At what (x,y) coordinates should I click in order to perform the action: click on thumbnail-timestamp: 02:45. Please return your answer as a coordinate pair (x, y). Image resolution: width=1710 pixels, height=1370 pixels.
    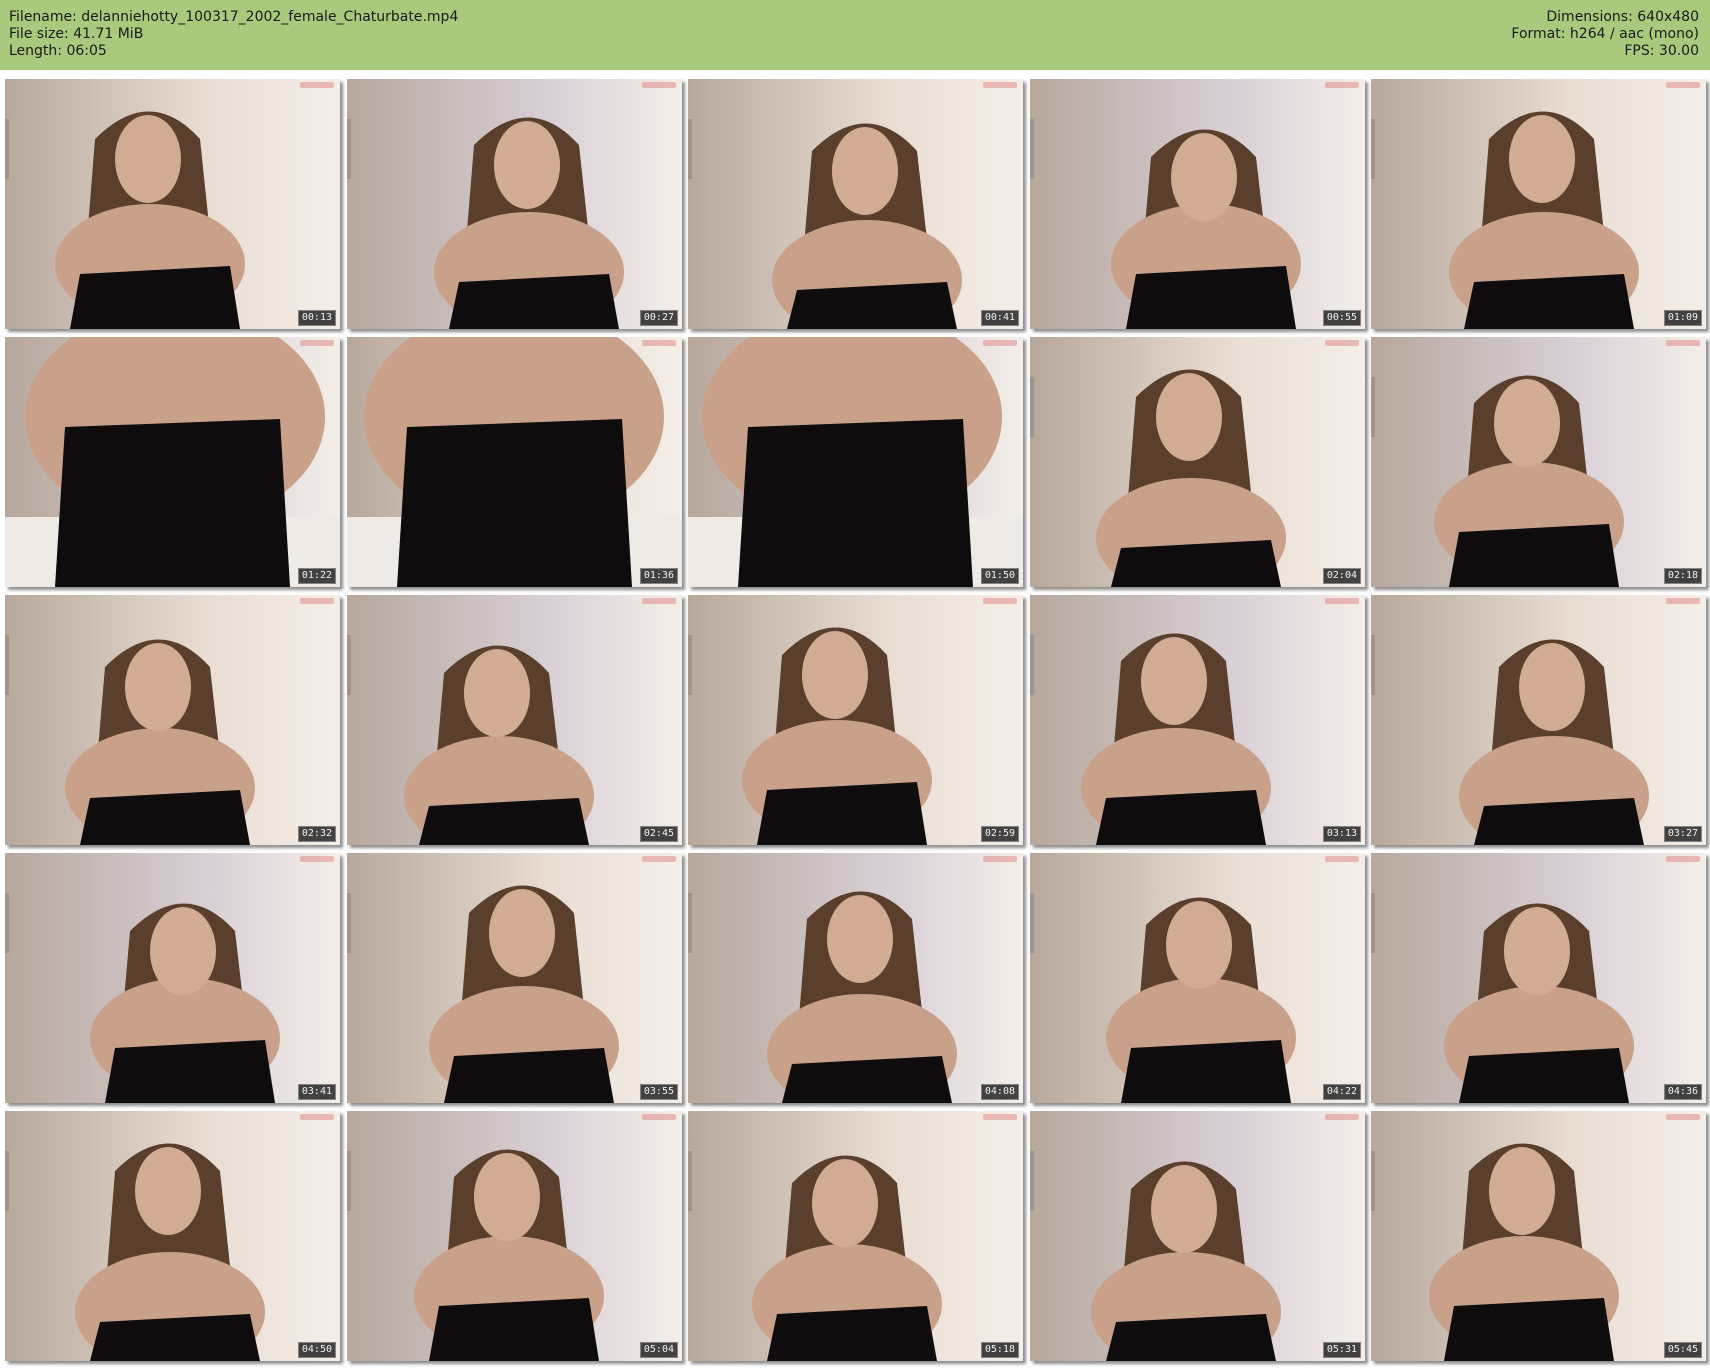
    Looking at the image, I should click on (658, 834).